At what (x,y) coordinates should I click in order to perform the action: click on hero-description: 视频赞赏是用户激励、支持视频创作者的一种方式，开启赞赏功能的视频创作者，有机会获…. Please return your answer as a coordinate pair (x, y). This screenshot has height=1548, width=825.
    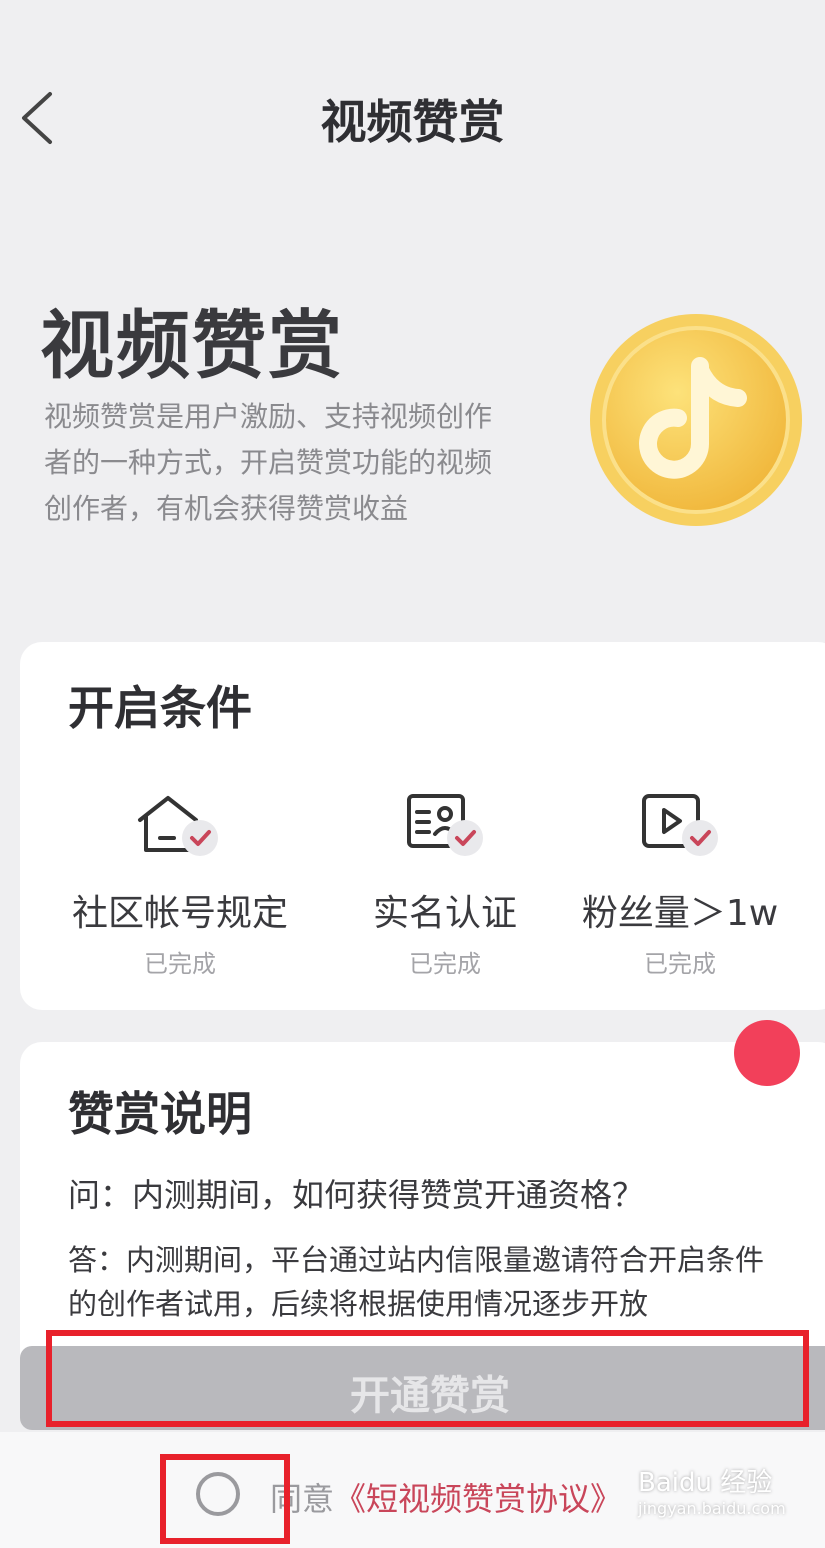
    Looking at the image, I should click on (268, 462).